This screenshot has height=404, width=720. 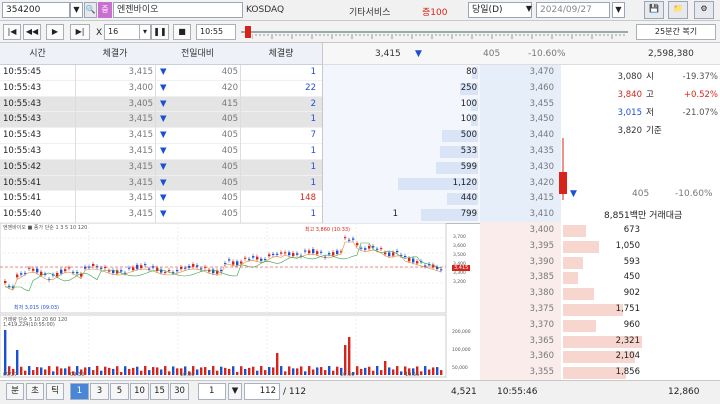 What do you see at coordinates (678, 10) in the screenshot?
I see `folder-icon: 📁` at bounding box center [678, 10].